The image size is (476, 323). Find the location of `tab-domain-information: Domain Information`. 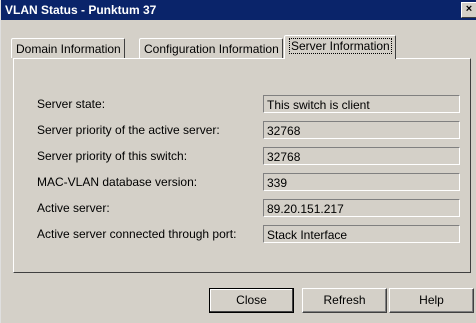

tab-domain-information: Domain Information is located at coordinates (68, 48).